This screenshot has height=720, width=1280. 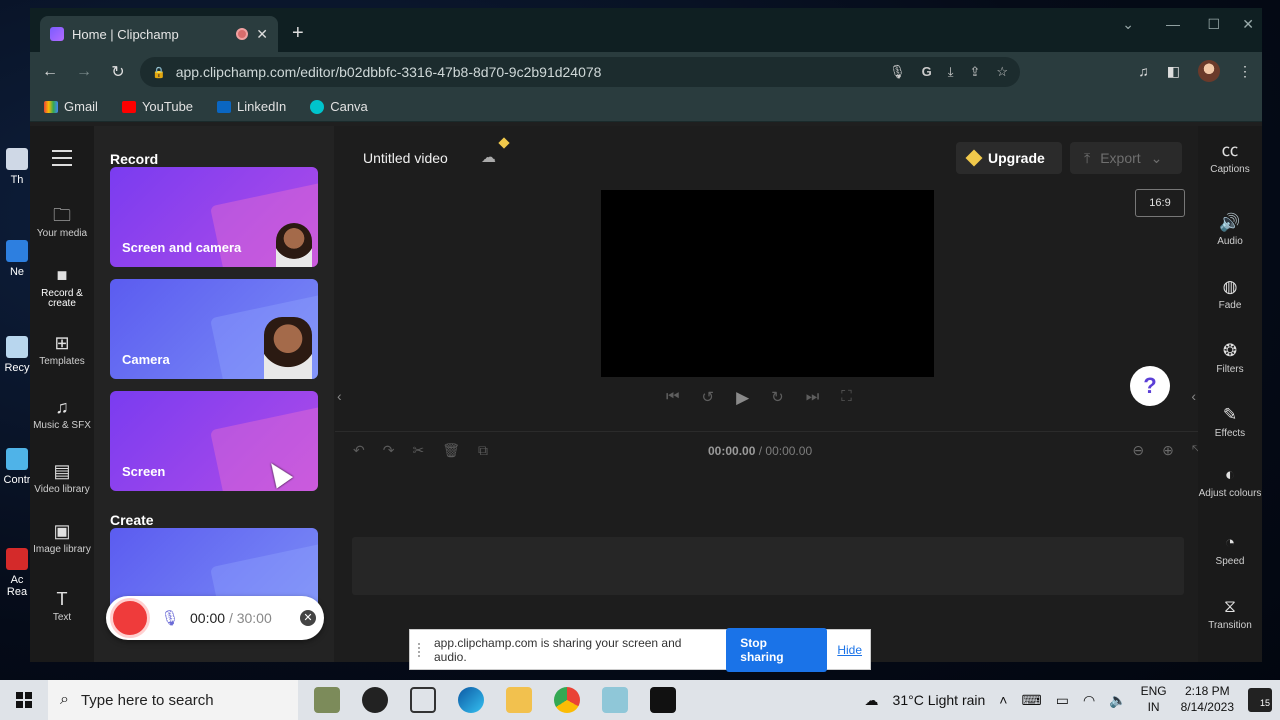 What do you see at coordinates (118, 72) in the screenshot?
I see `reload-button: ↻` at bounding box center [118, 72].